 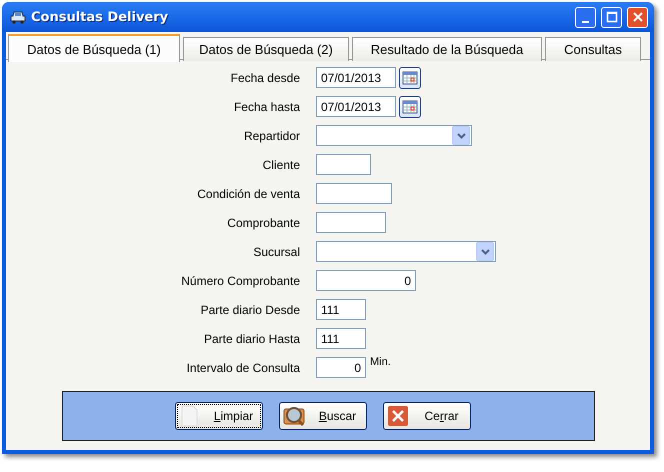 What do you see at coordinates (281, 165) in the screenshot?
I see `field-label: Cliente` at bounding box center [281, 165].